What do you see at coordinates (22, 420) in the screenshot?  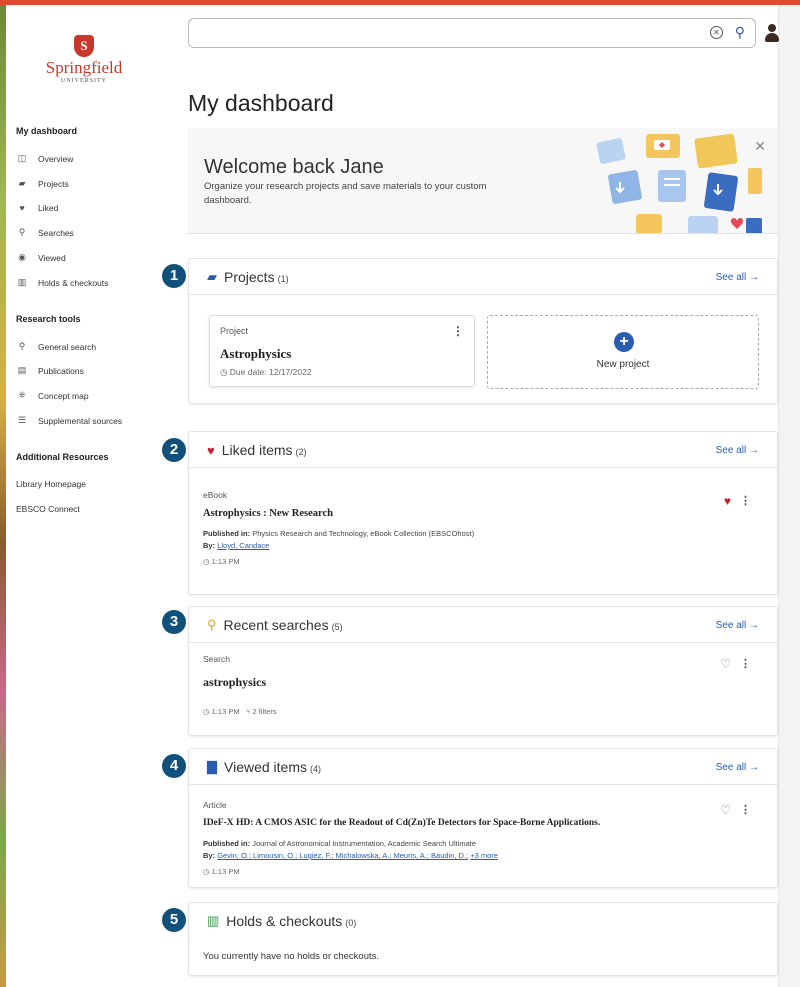 I see `list-icon: ☰` at bounding box center [22, 420].